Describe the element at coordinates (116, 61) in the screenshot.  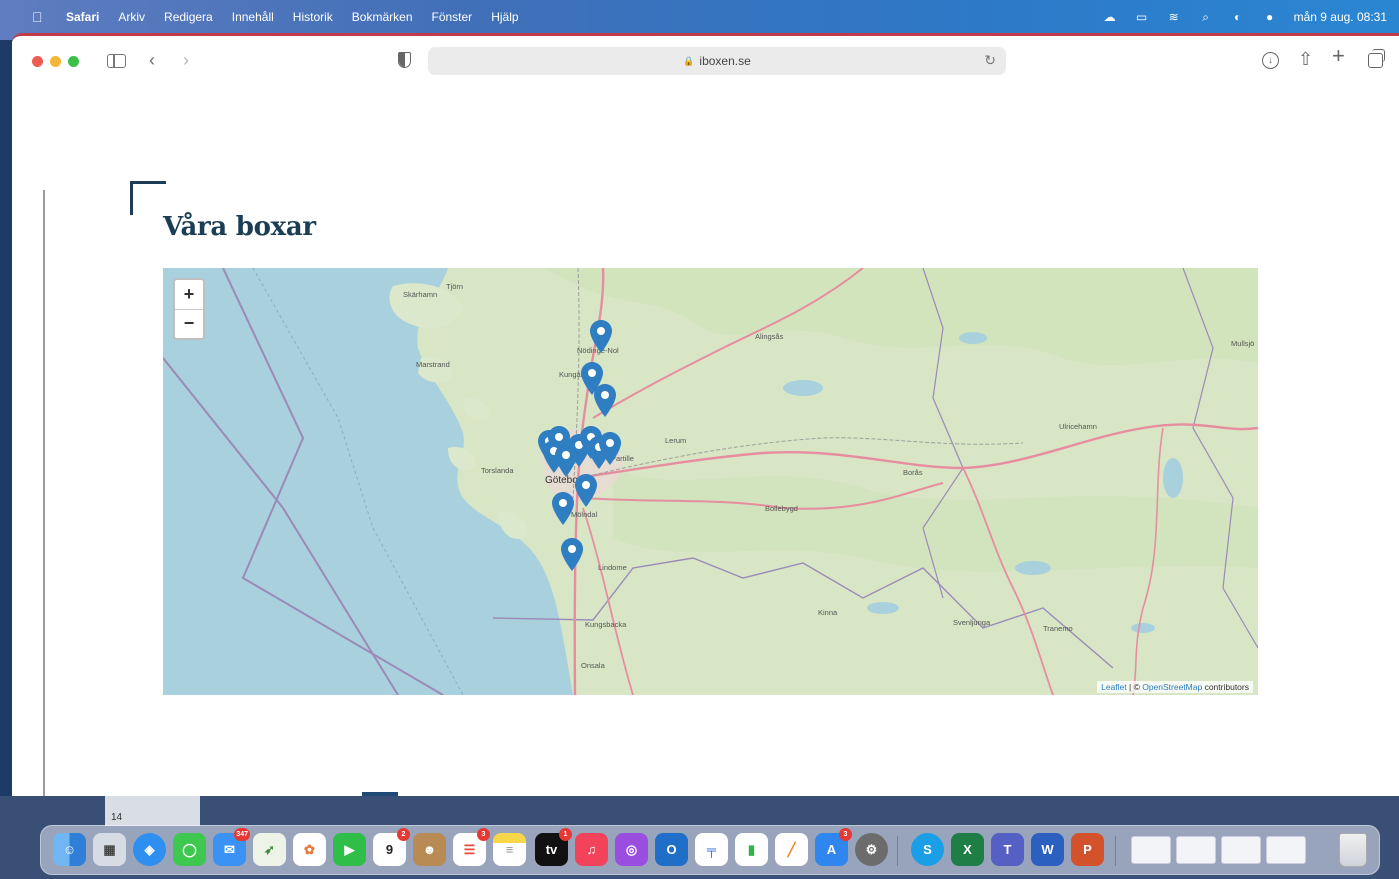
I see `sidebar-toggle-icon` at that location.